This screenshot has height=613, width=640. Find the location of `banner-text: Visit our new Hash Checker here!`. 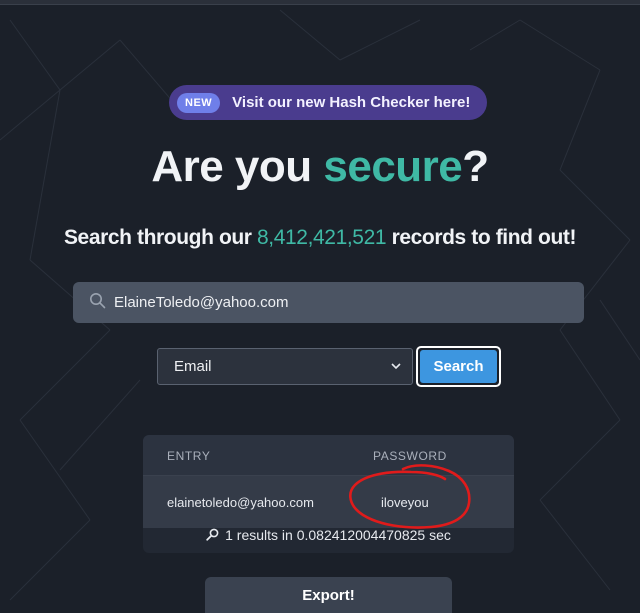

banner-text: Visit our new Hash Checker here! is located at coordinates (351, 102).